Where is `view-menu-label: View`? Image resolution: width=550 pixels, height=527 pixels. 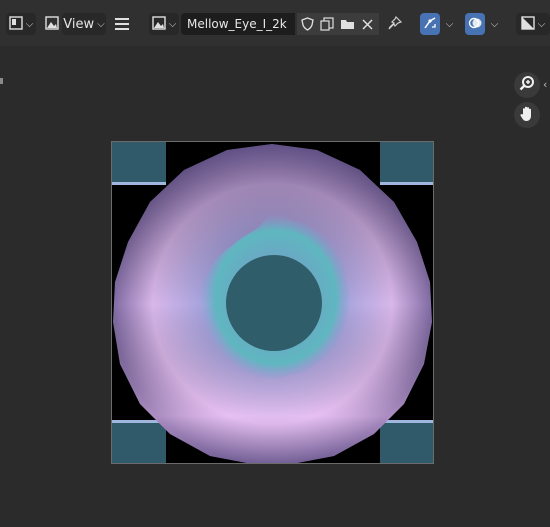
view-menu-label: View is located at coordinates (79, 24).